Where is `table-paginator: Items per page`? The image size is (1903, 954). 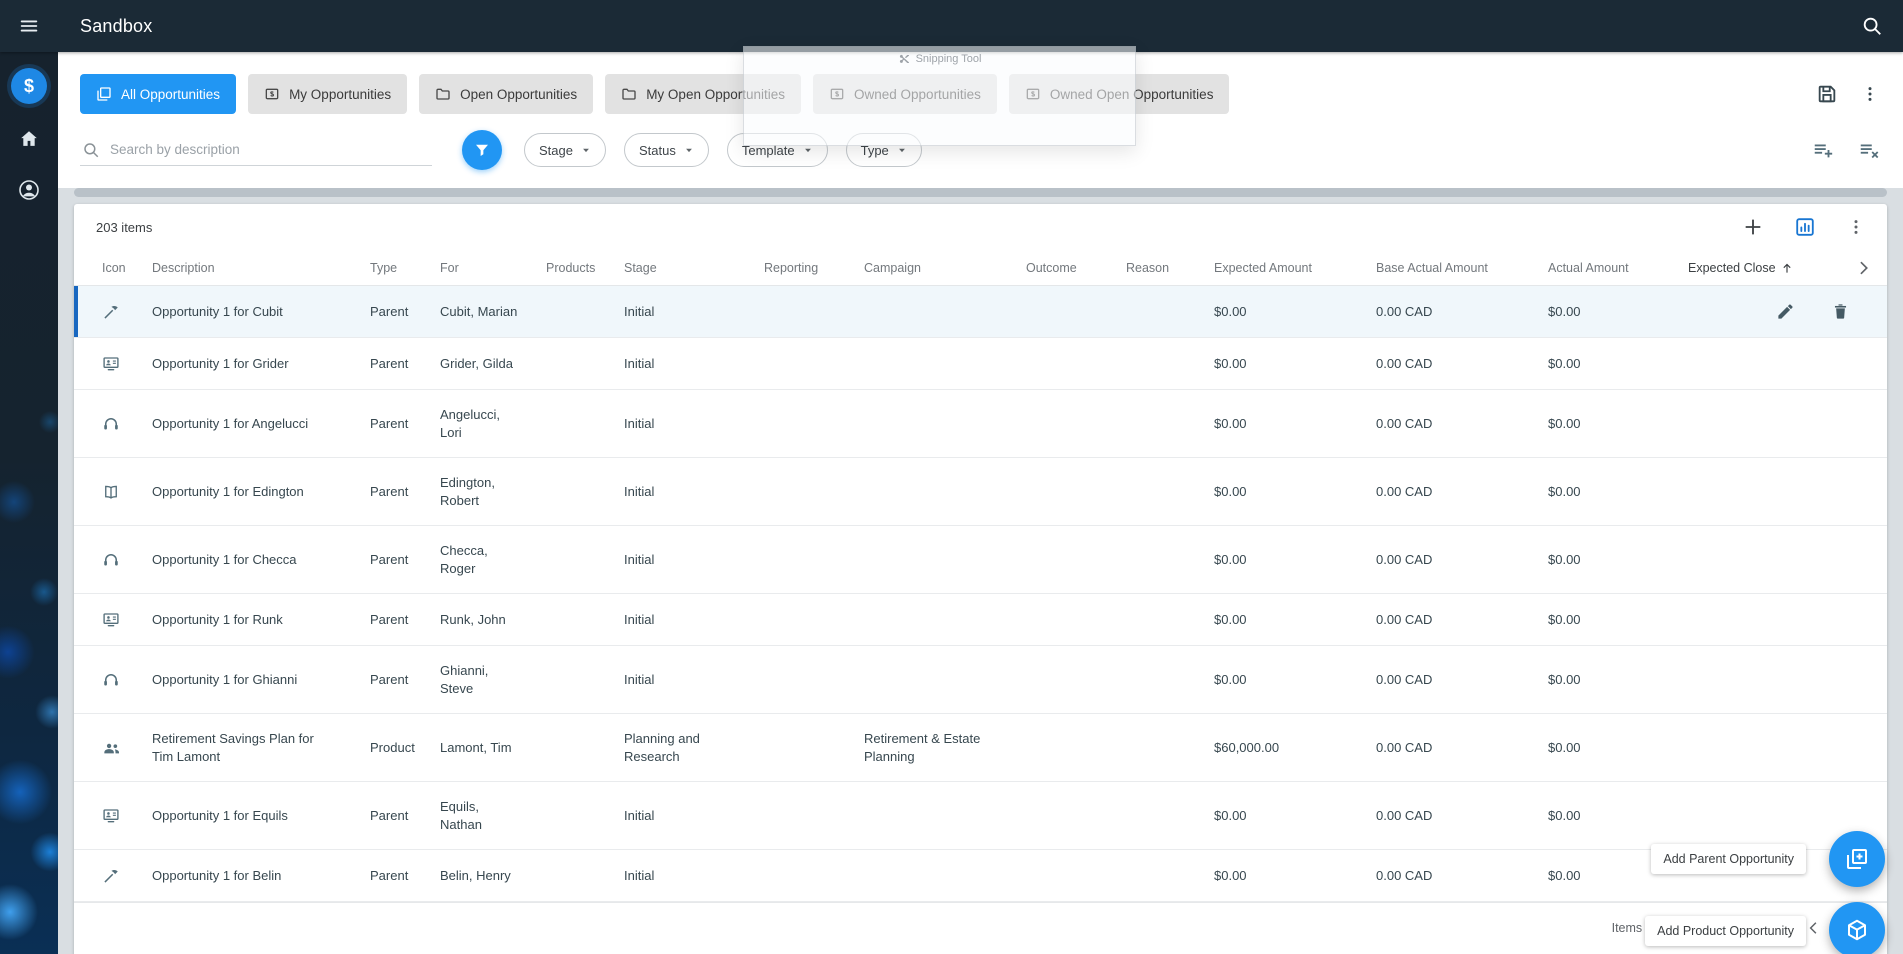
table-paginator: Items per page is located at coordinates (980, 928).